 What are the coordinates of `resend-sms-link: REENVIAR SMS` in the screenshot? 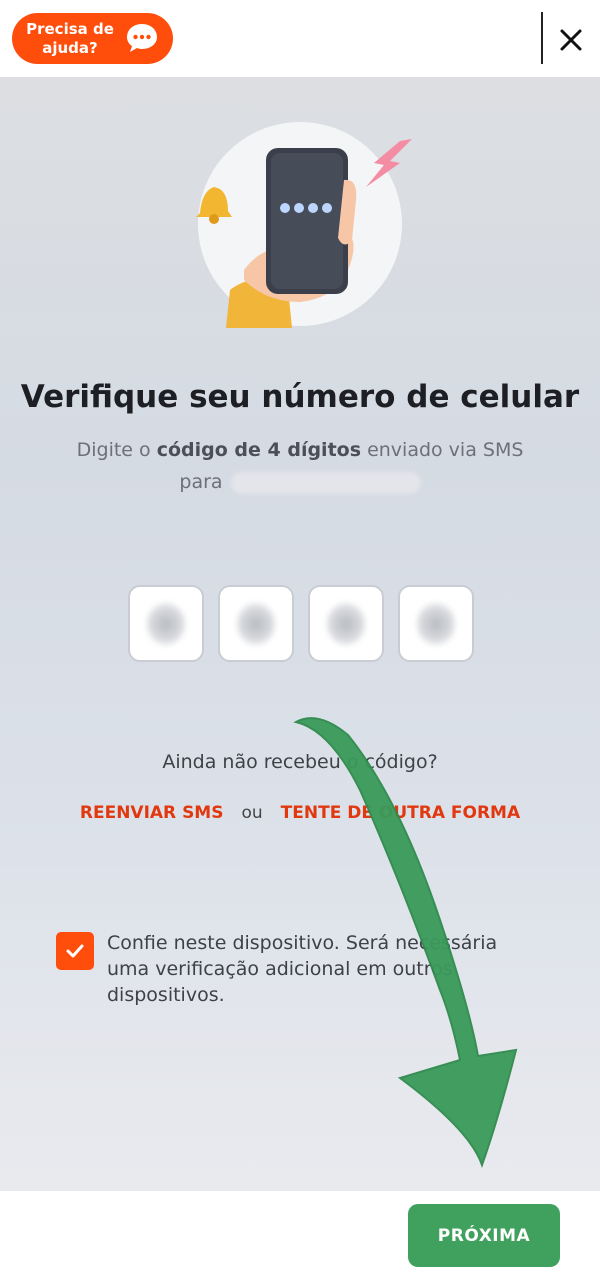 It's located at (152, 813).